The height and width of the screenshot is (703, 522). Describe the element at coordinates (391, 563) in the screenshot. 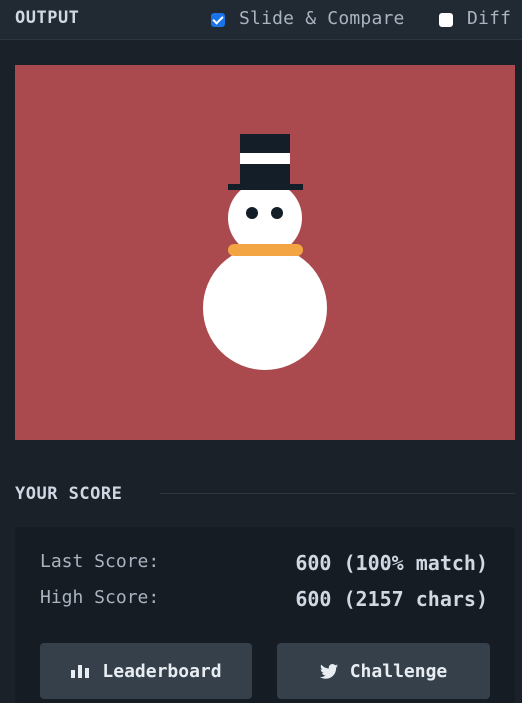

I see `last-score-value: 600 (100% match)` at that location.